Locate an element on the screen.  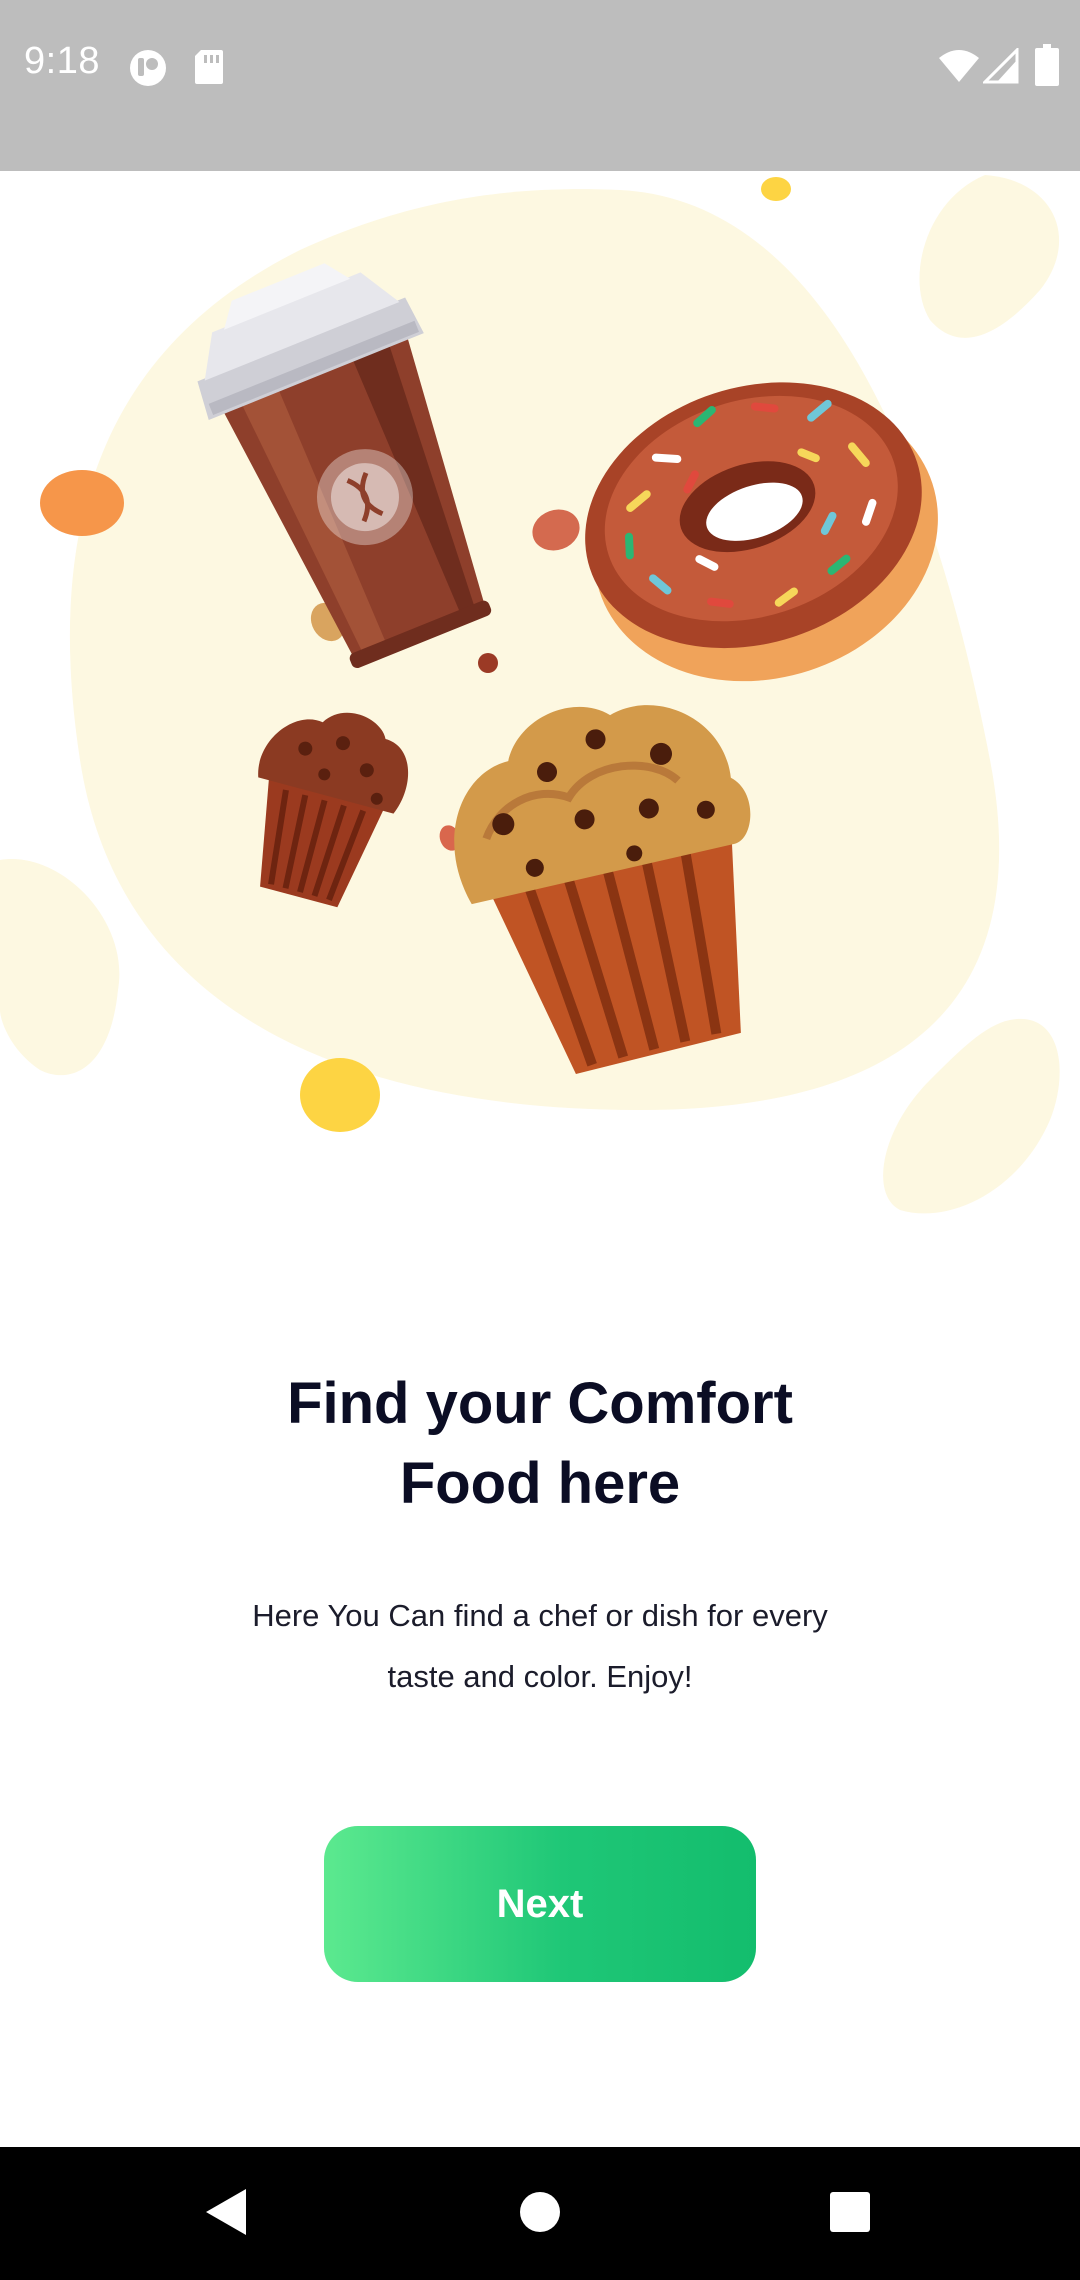
title-line-1: Find your Comfort is located at coordinates (540, 1403).